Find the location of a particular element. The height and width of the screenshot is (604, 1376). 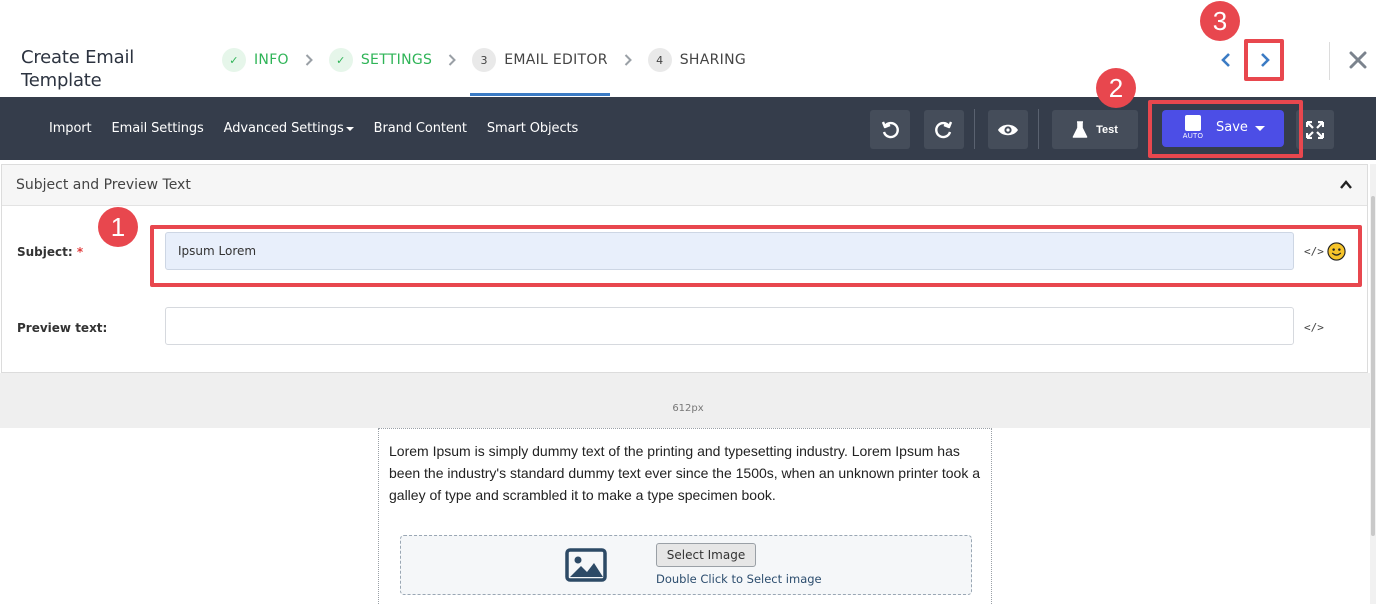

chevron-left-icon is located at coordinates (1225, 60).